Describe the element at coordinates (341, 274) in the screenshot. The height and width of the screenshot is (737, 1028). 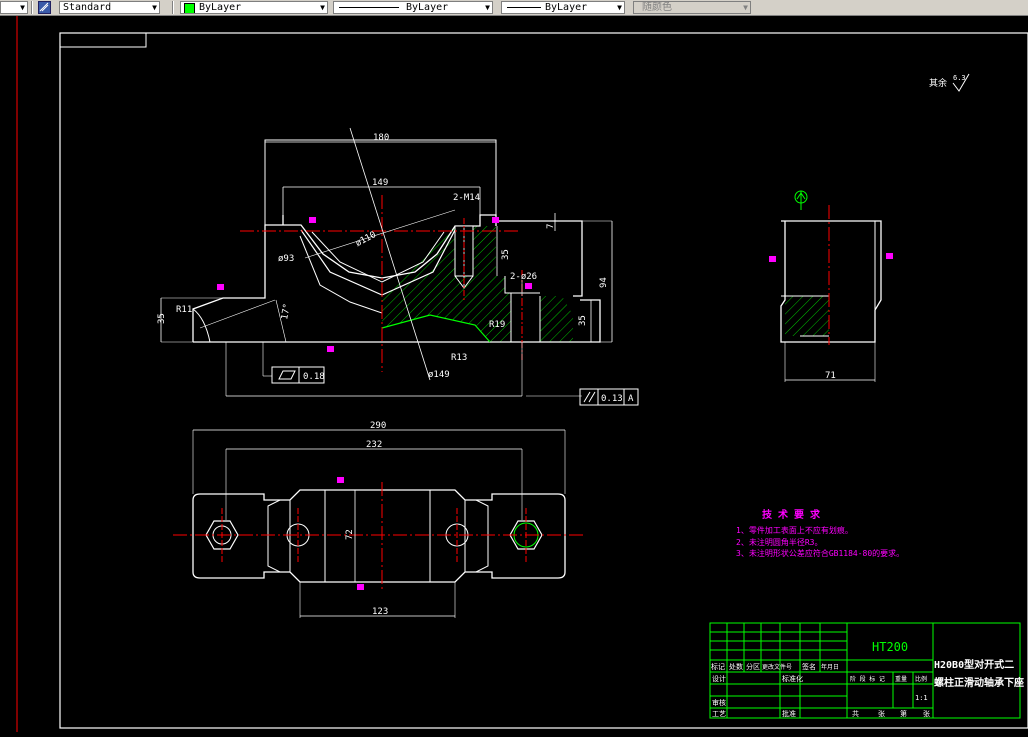
I see `bore-outer-line` at that location.